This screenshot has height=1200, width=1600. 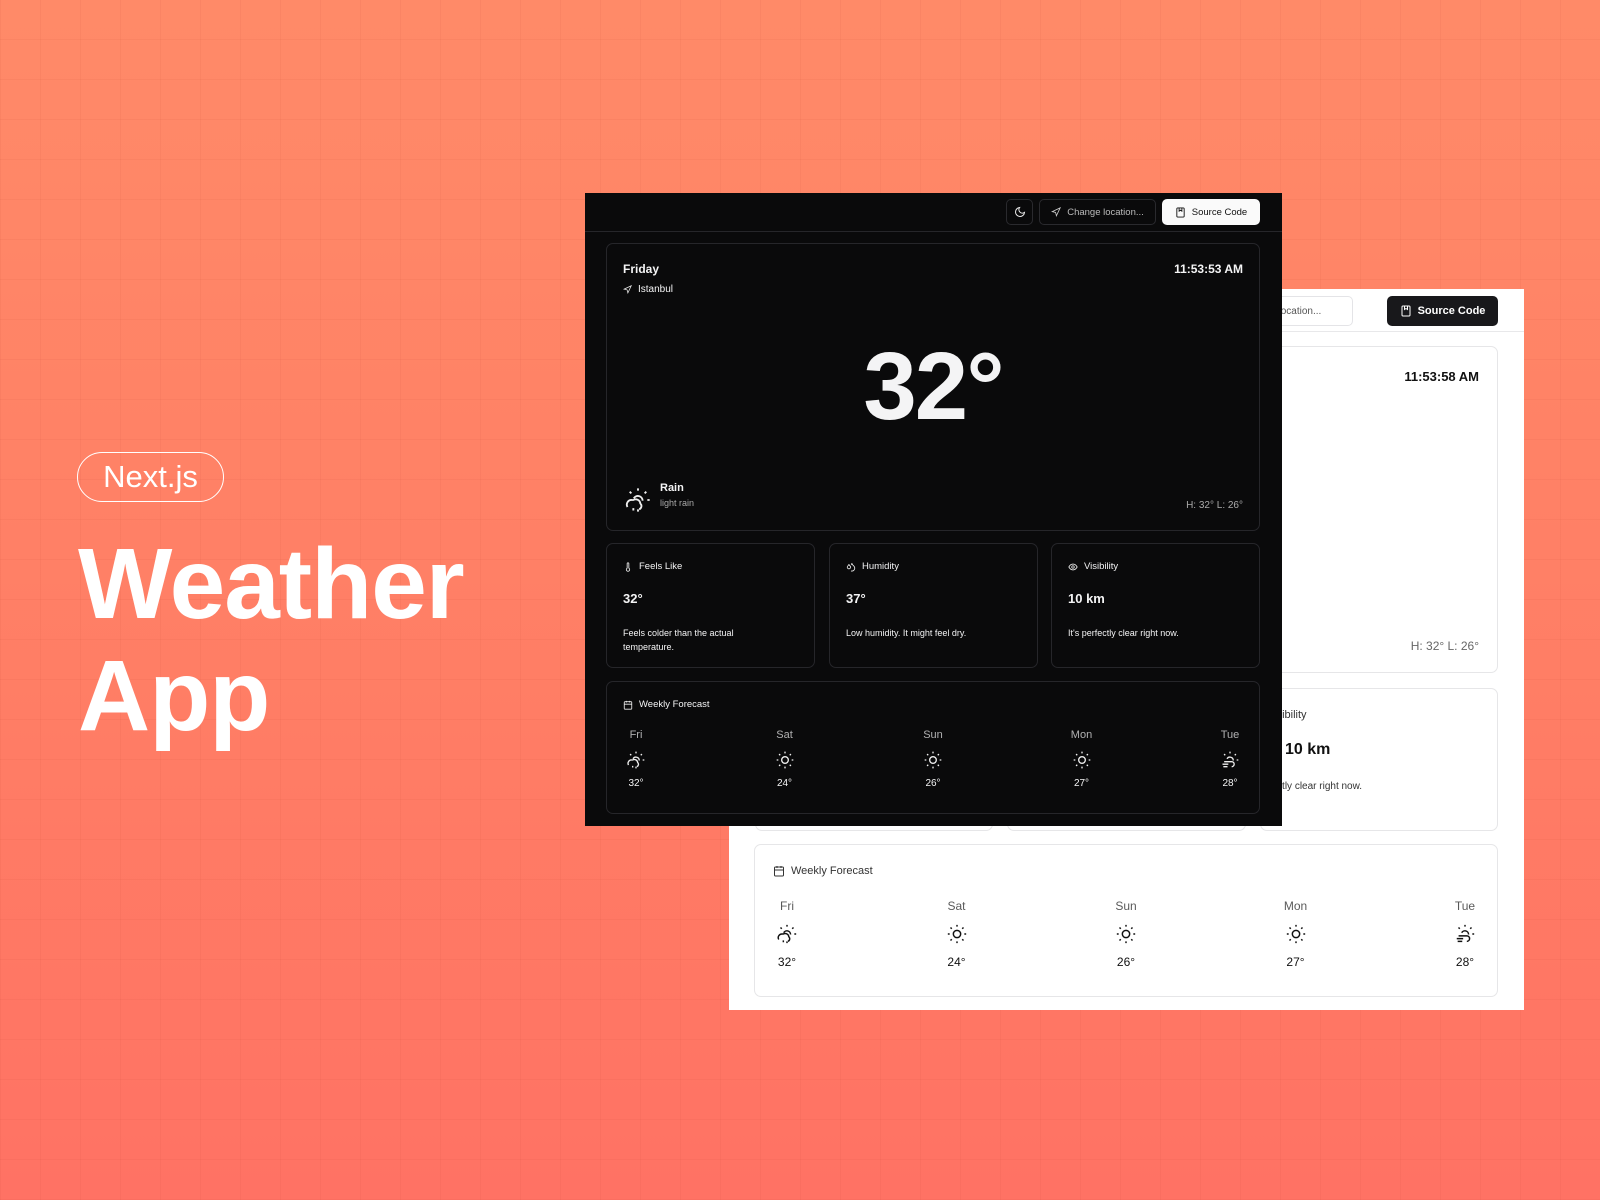 What do you see at coordinates (1073, 566) in the screenshot?
I see `eye-icon` at bounding box center [1073, 566].